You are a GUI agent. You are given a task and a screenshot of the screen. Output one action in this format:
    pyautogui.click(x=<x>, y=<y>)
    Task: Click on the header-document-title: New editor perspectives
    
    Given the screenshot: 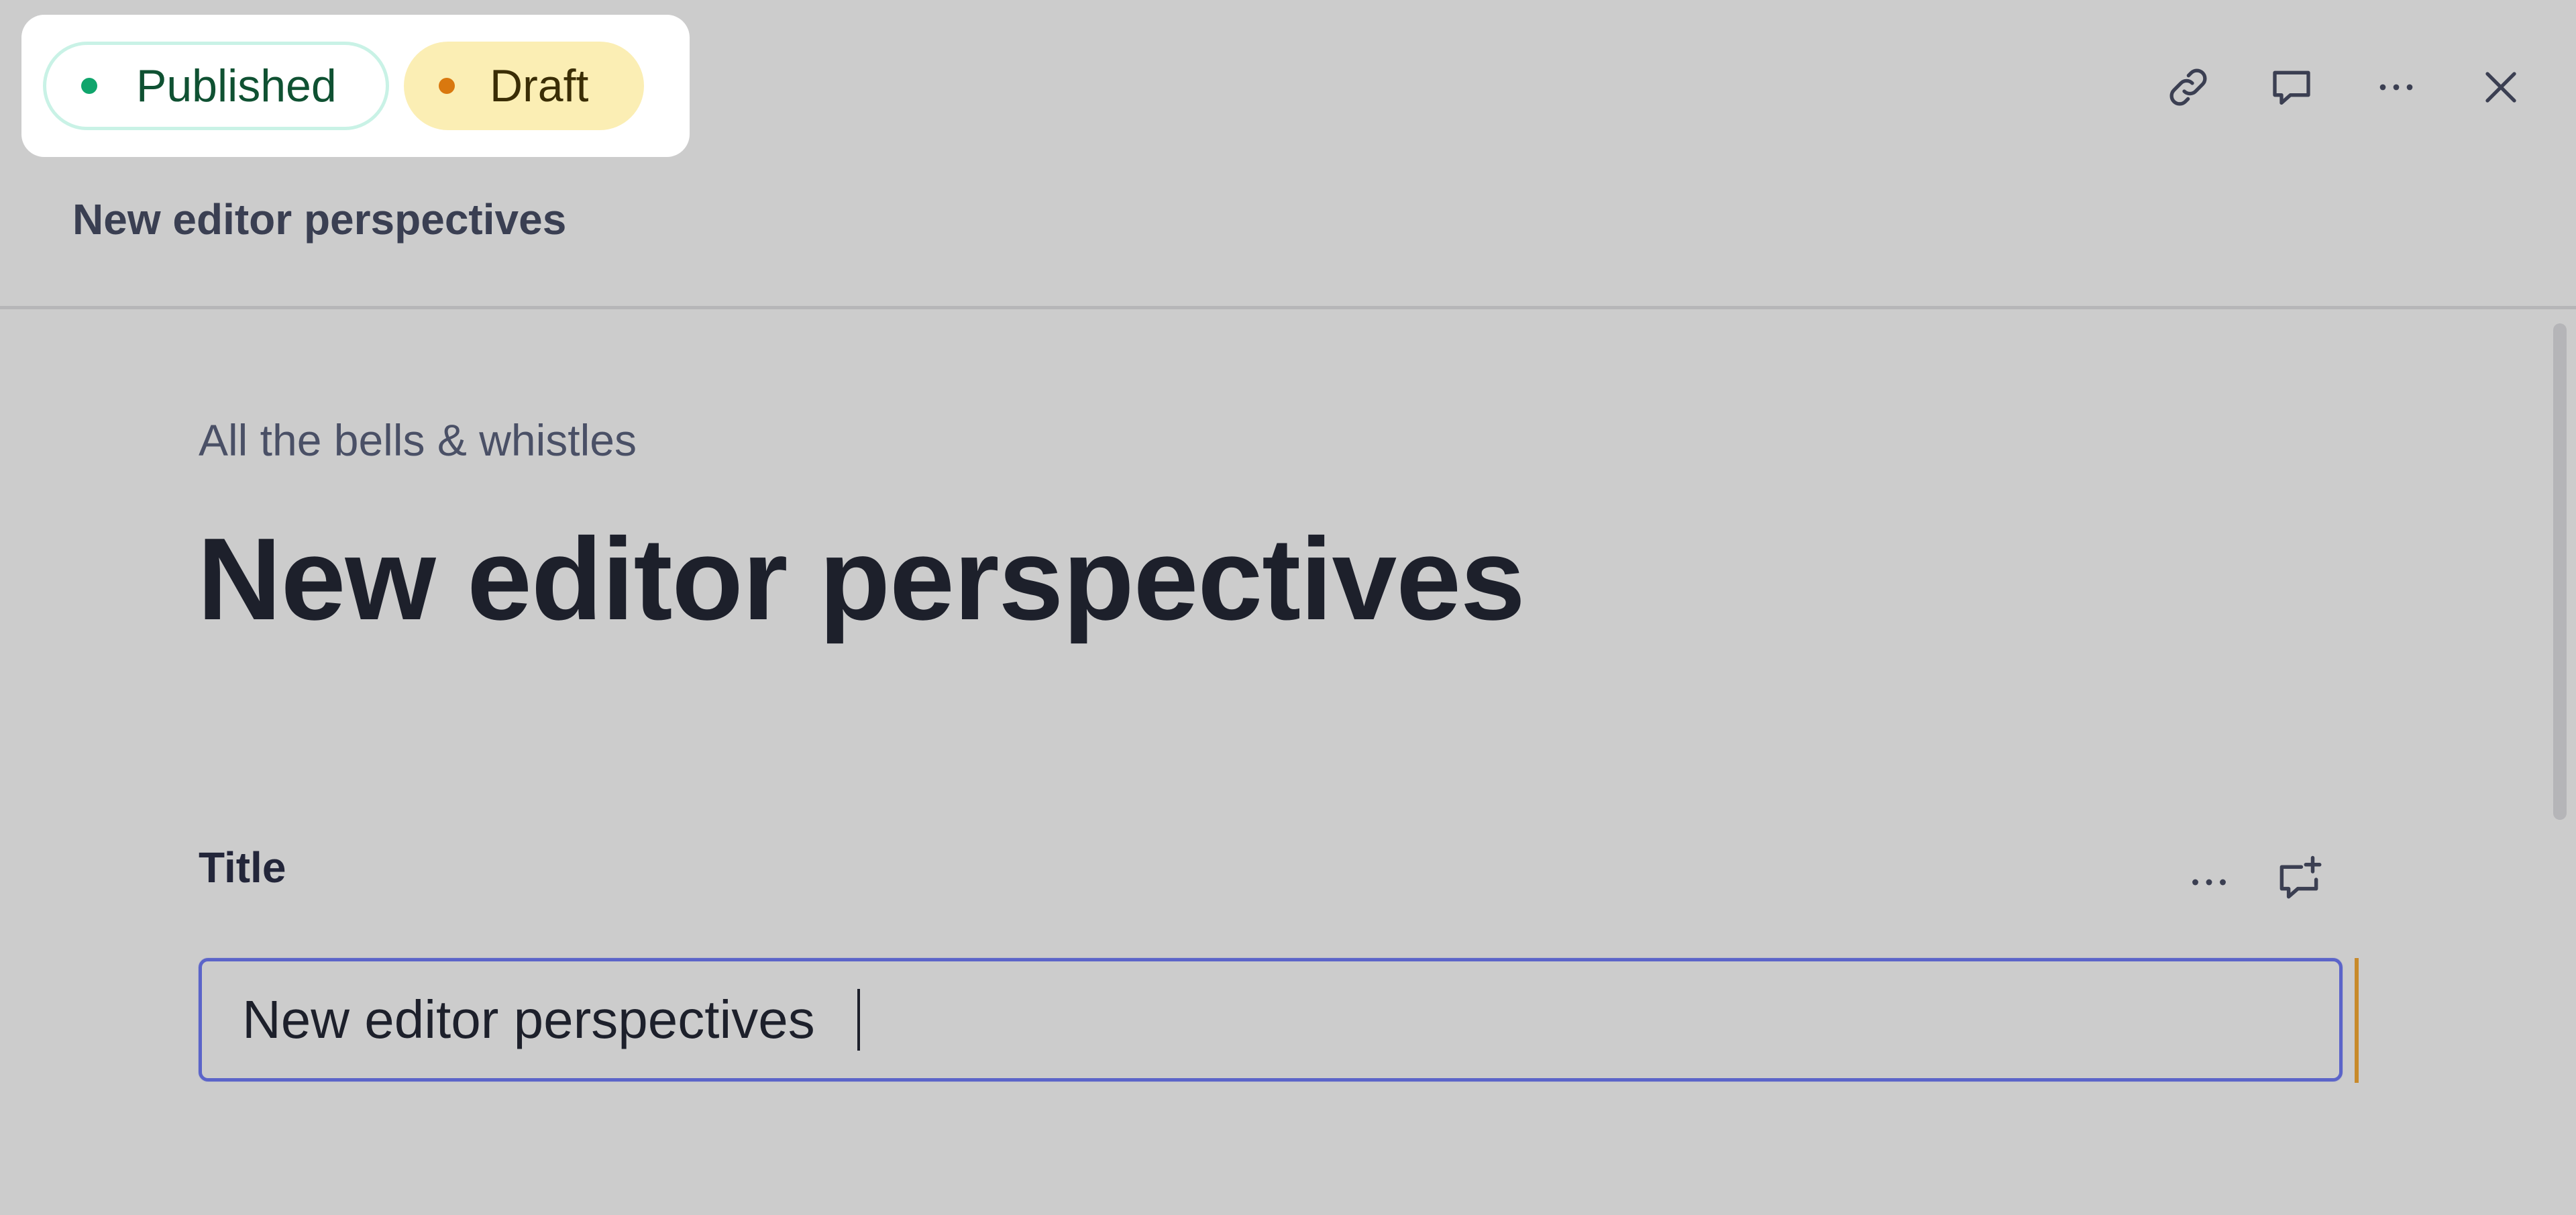 What is the action you would take?
    pyautogui.click(x=319, y=219)
    